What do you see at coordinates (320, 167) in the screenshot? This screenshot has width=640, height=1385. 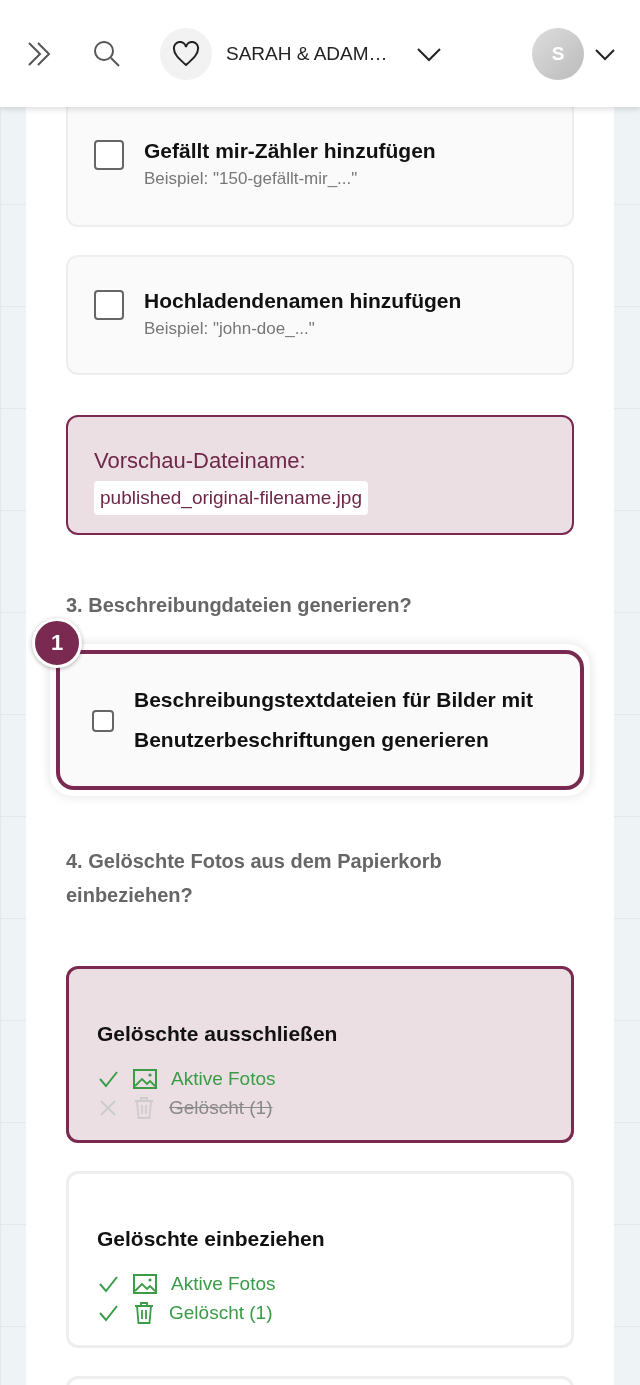 I see `option-card: Gefällt mir-Zähler hinzufügen Beispiel: "150-gefällt-mir_..."` at bounding box center [320, 167].